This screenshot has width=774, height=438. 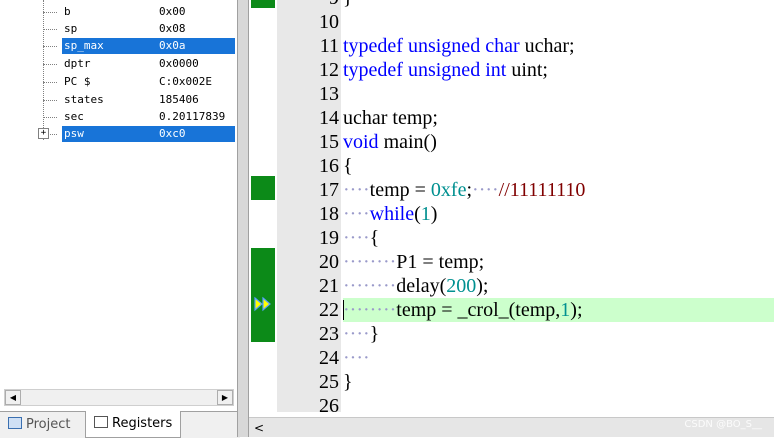 I want to click on horizontal-scrollbar: ◀ ▶, so click(x=119, y=397).